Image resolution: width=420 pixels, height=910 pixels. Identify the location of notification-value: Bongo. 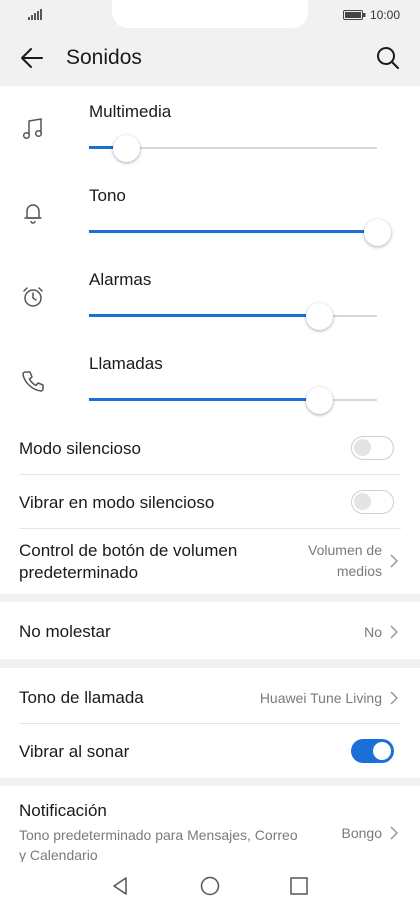
(361, 833).